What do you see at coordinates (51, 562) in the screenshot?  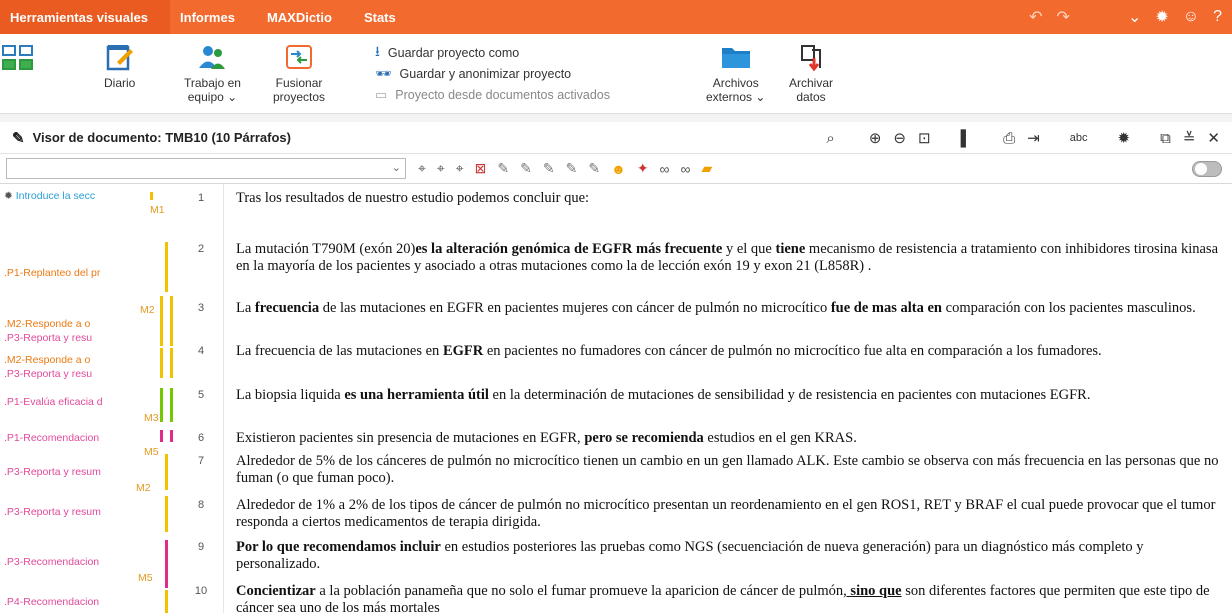 I see `code-stripe-label: .P3-Recomendacion` at bounding box center [51, 562].